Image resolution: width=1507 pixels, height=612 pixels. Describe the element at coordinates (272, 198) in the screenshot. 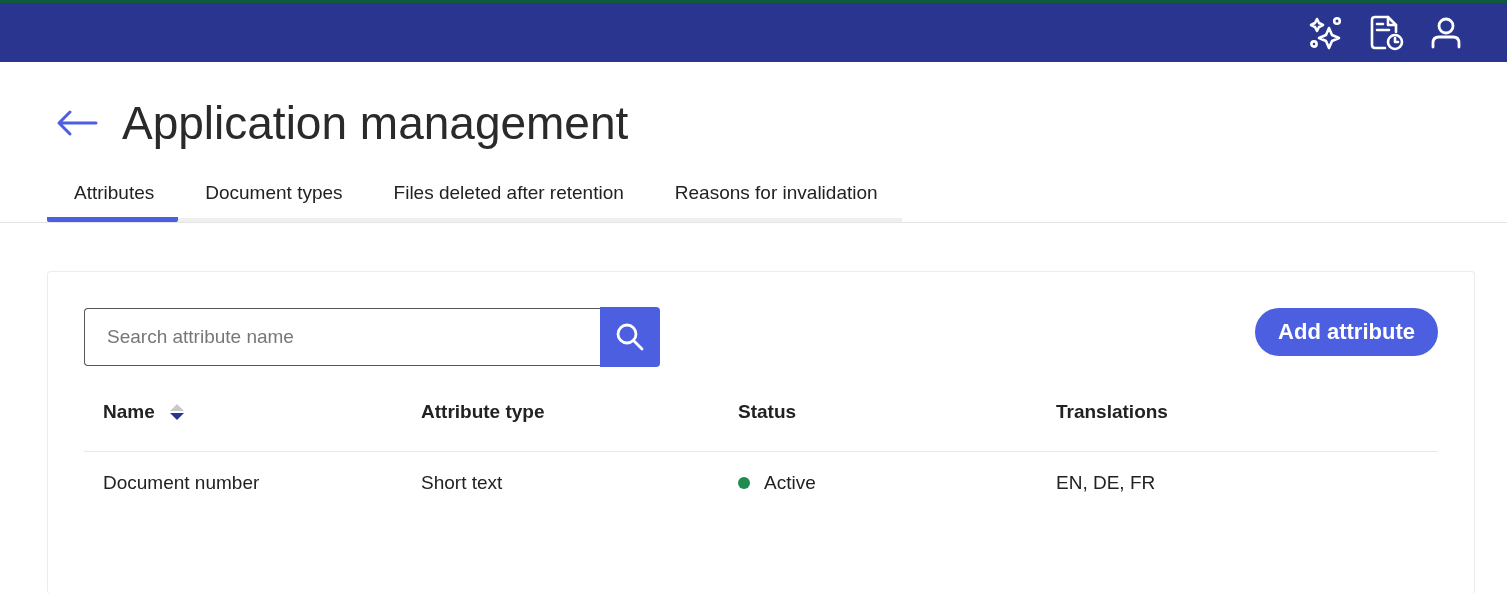

I see `tab: Document types` at that location.